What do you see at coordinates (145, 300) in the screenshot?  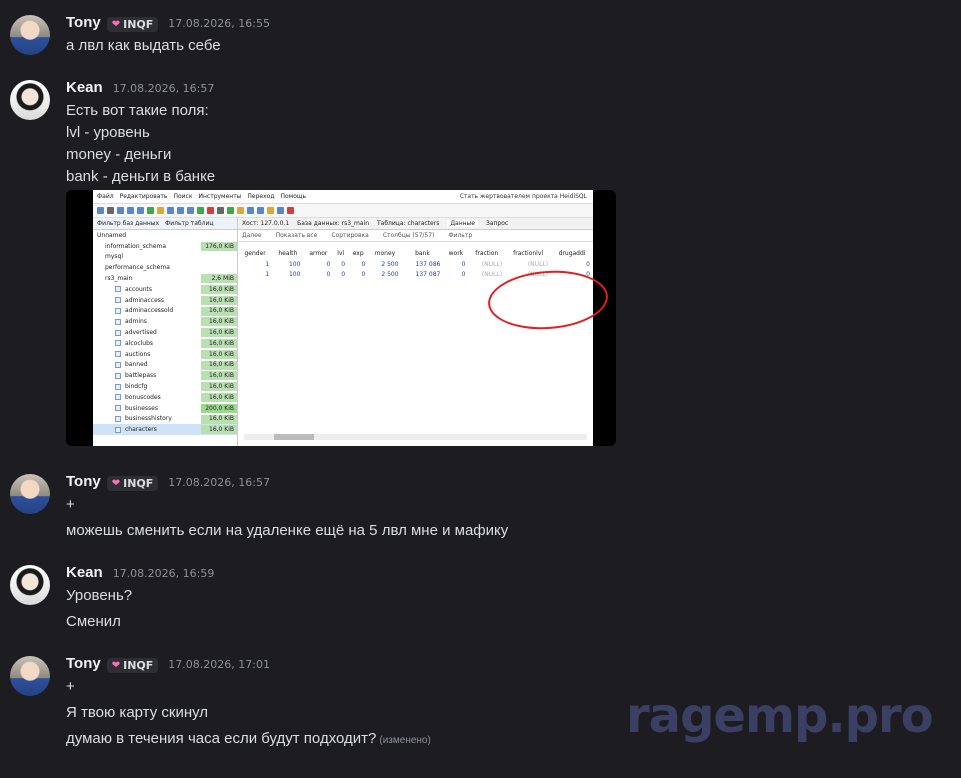 I see `tree-item-name: adminaccess` at bounding box center [145, 300].